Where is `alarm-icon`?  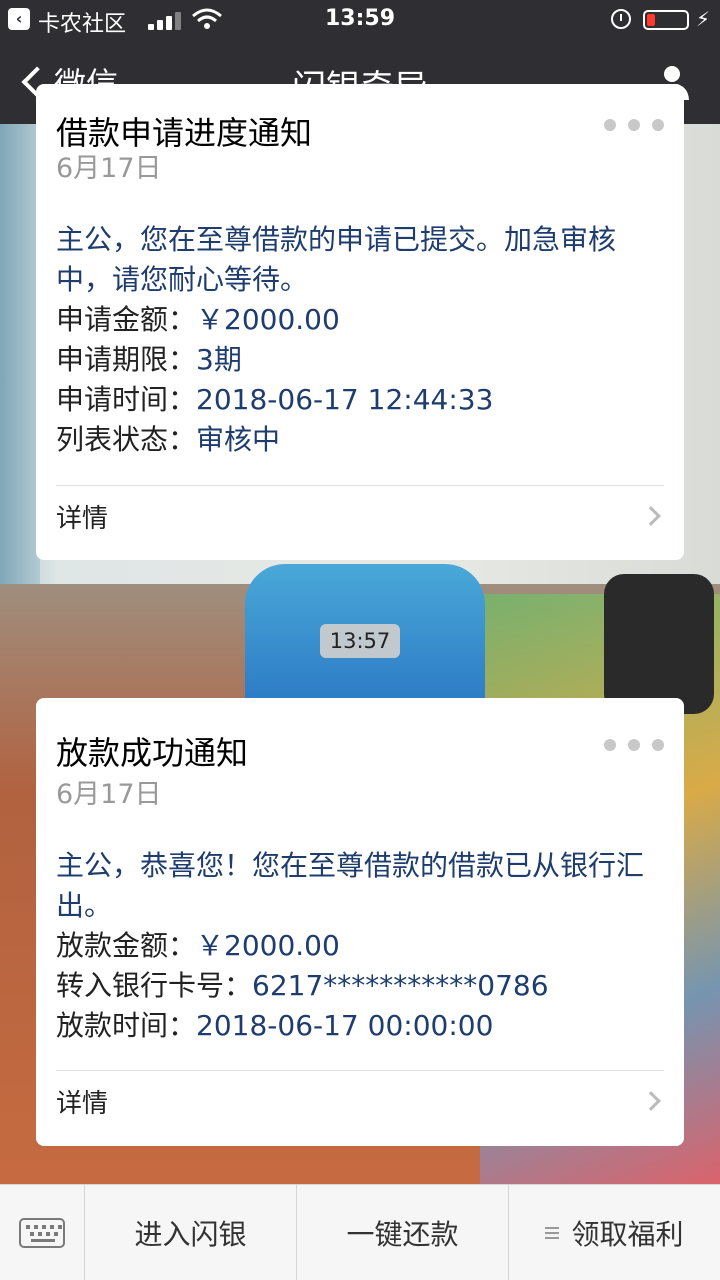 alarm-icon is located at coordinates (621, 19).